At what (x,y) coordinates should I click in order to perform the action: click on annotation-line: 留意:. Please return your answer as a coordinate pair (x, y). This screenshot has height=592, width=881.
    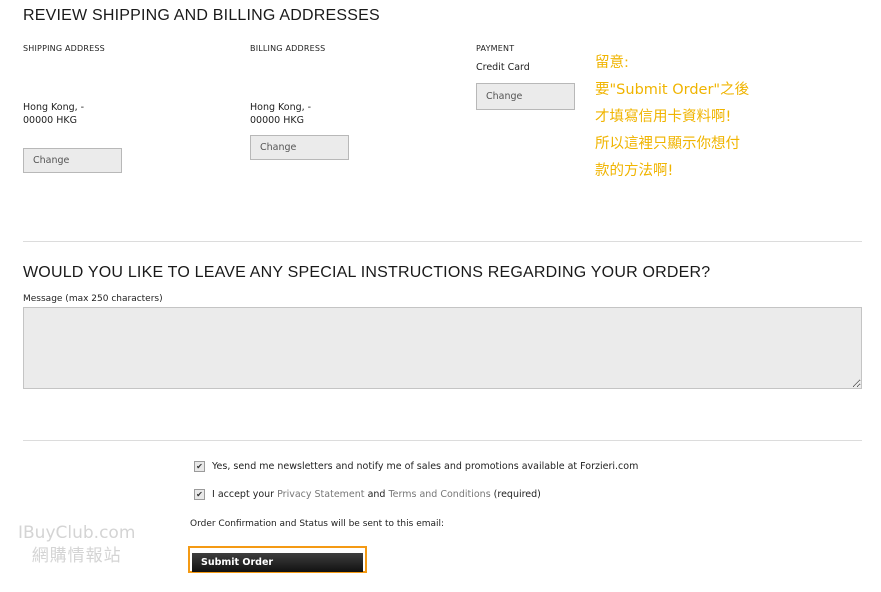
    Looking at the image, I should click on (612, 63).